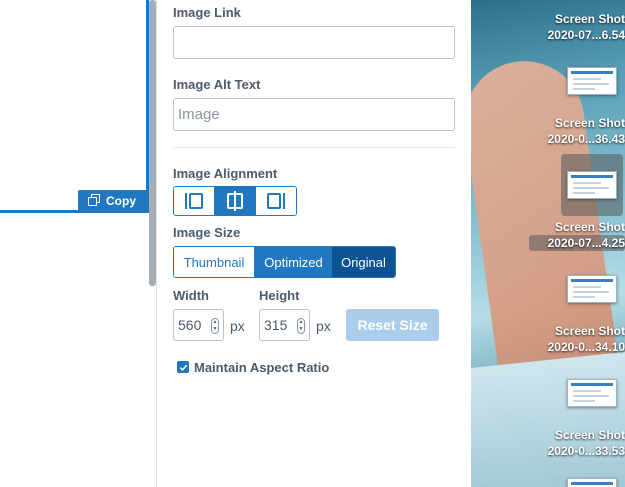  I want to click on height-unit: px, so click(323, 326).